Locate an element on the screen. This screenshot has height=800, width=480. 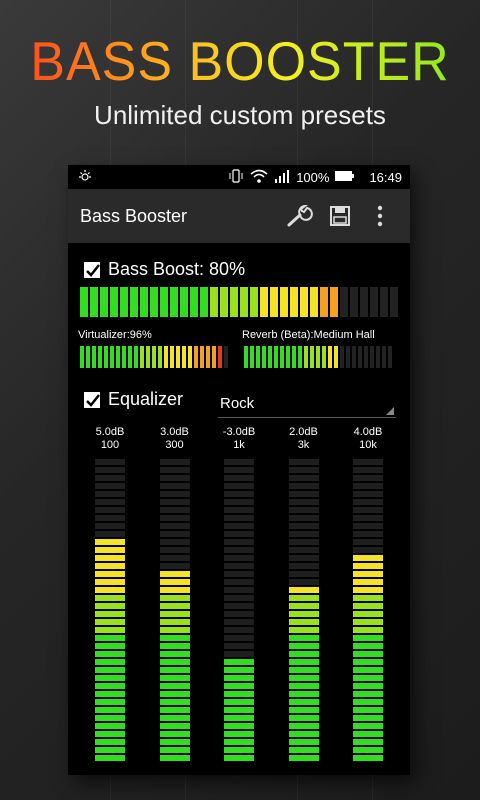
promo-title: BASS BOOSTER is located at coordinates (240, 62).